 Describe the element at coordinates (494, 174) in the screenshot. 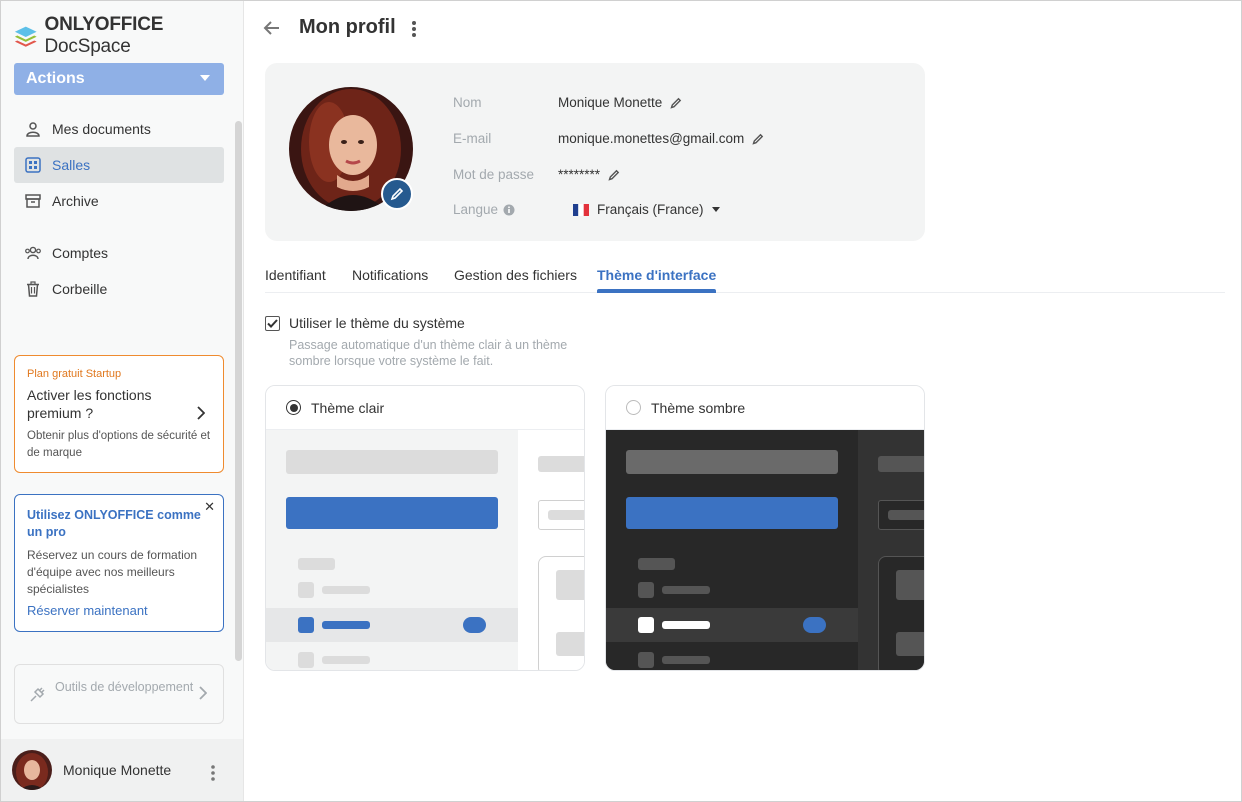

I see `password-label: Mot de passe` at that location.